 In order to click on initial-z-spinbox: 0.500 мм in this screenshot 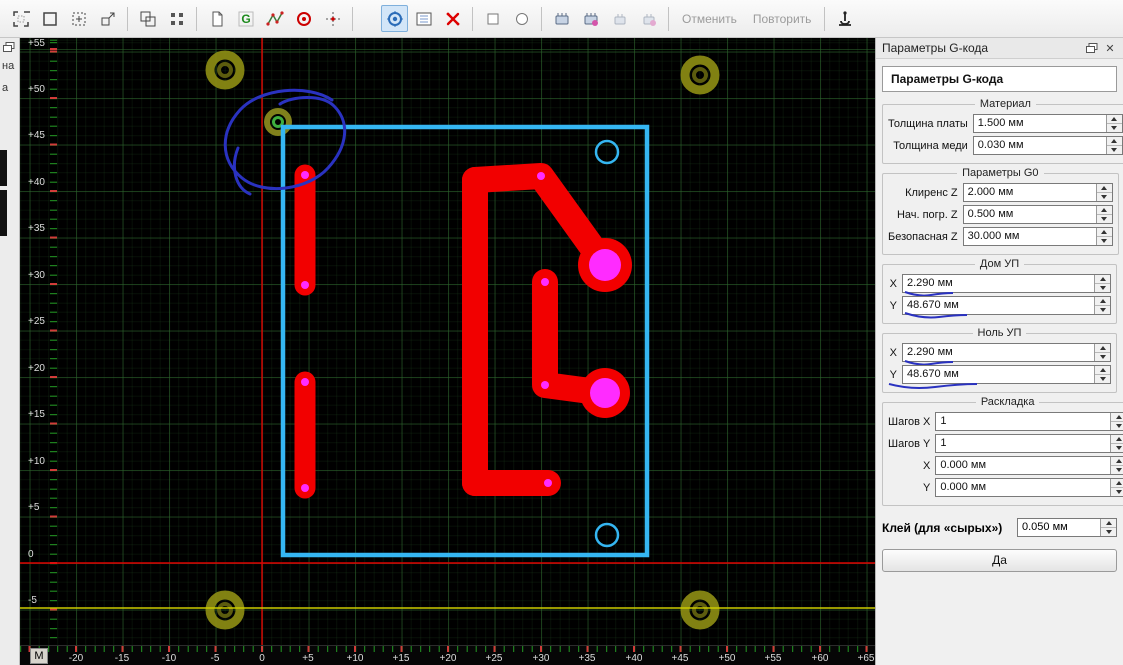, I will do `click(1037, 214)`.